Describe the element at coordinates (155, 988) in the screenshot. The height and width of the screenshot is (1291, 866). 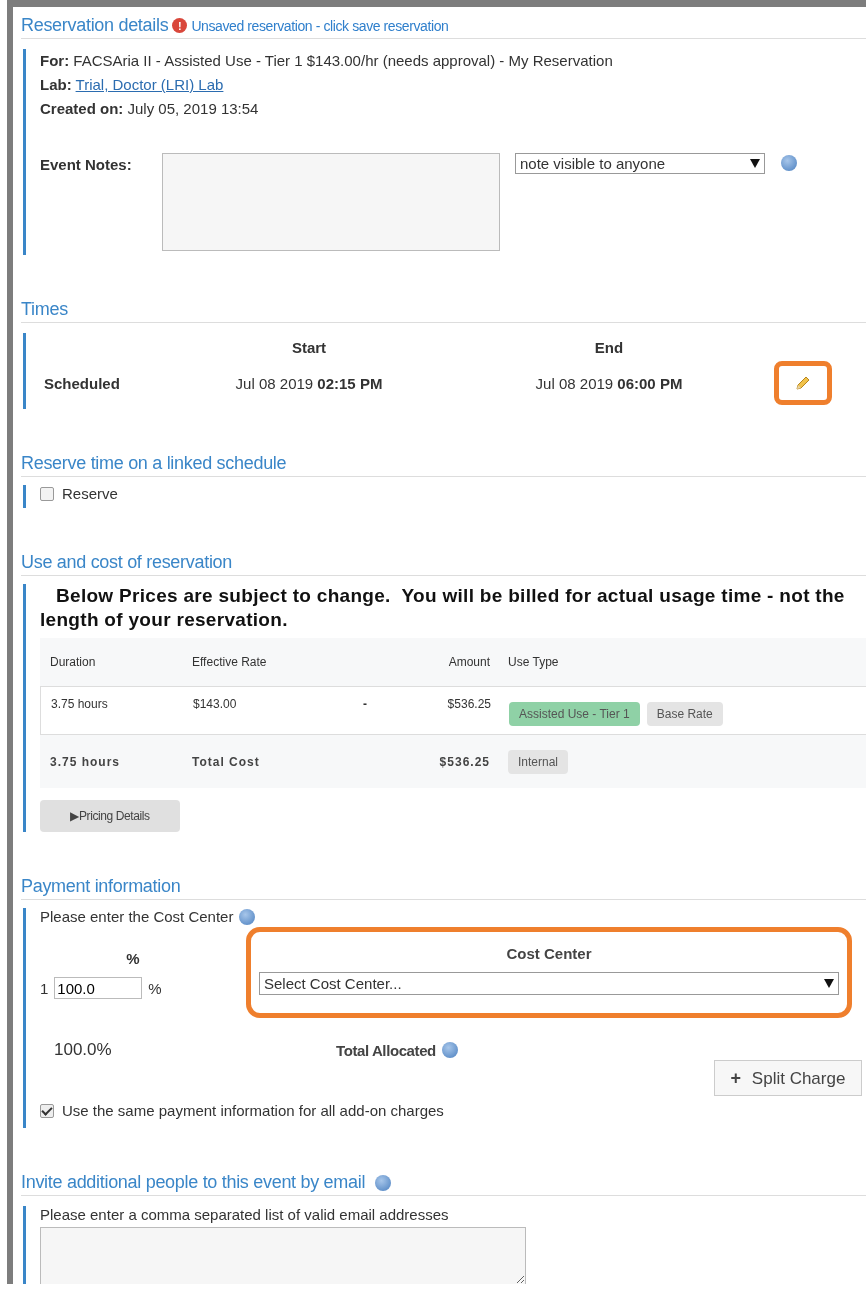
I see `percent-unit: %` at that location.